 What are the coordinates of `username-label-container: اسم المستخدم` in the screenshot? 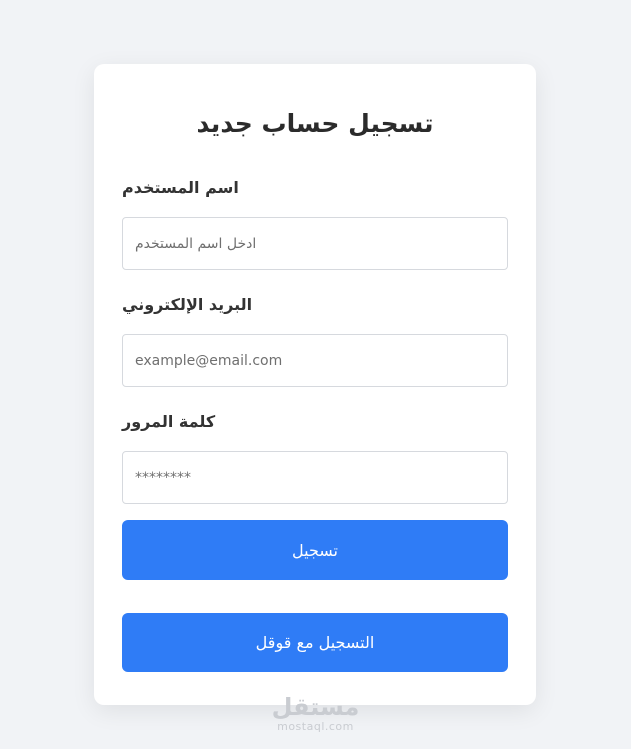 It's located at (315, 188).